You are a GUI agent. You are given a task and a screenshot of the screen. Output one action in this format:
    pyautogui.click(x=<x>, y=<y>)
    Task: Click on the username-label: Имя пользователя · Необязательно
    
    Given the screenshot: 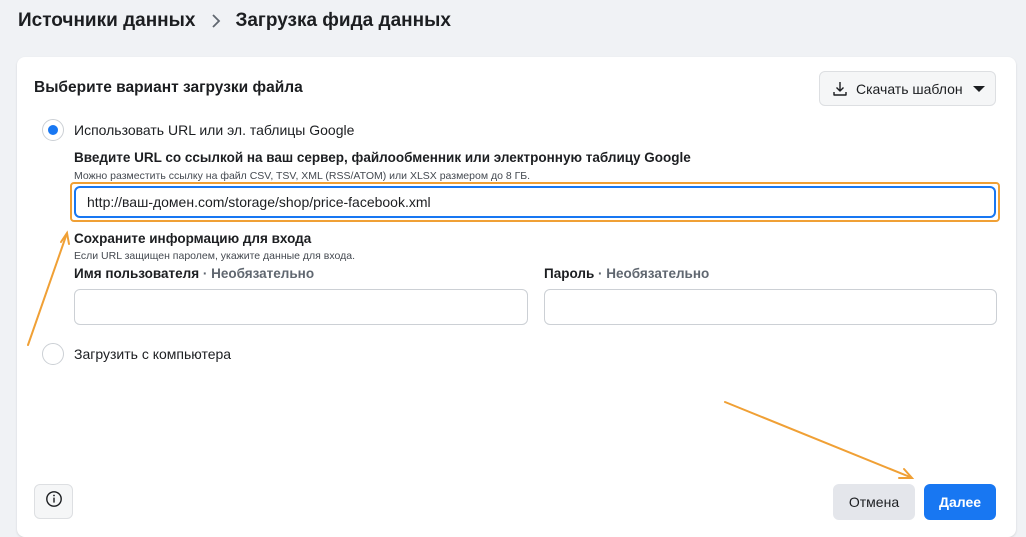 What is the action you would take?
    pyautogui.click(x=194, y=273)
    